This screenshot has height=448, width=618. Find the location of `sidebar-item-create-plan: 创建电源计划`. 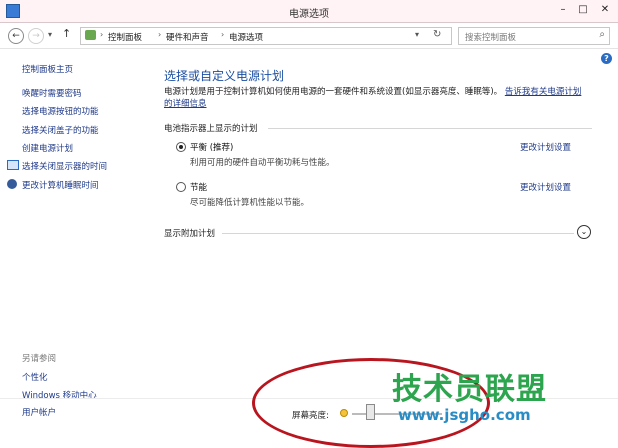

sidebar-item-create-plan: 创建电源计划 is located at coordinates (47, 148).